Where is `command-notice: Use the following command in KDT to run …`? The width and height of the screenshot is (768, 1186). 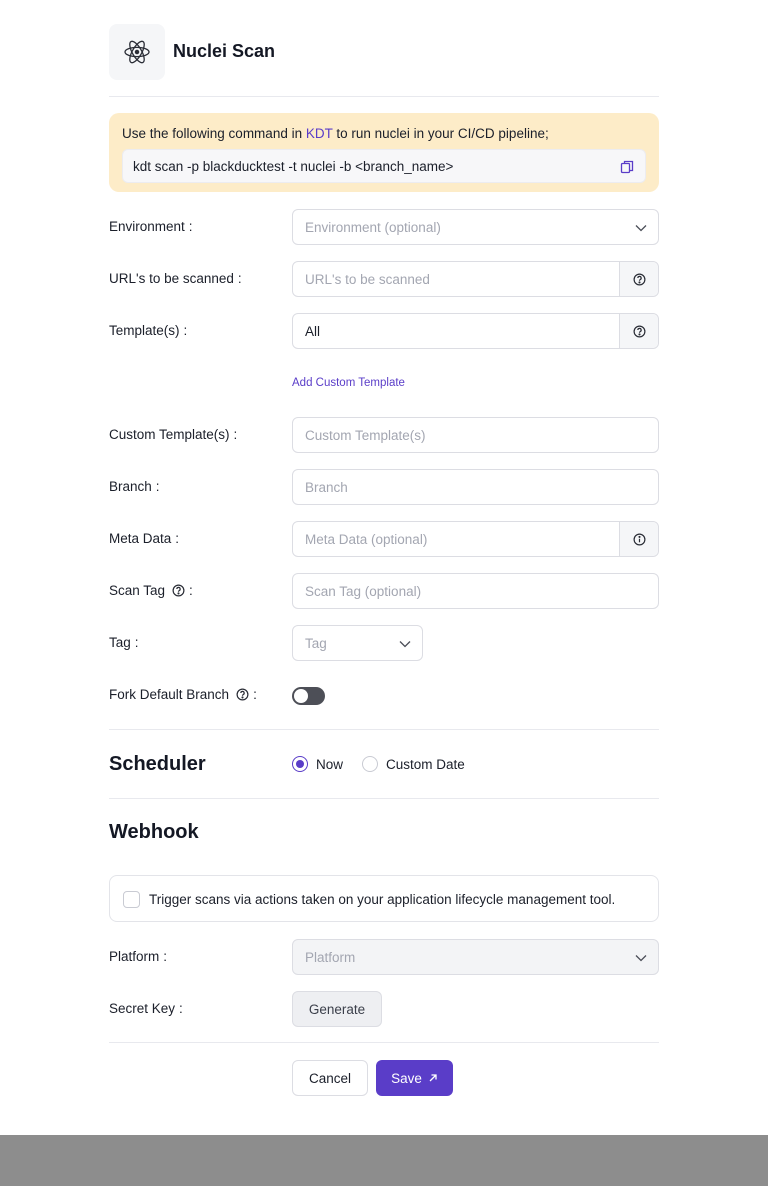
command-notice: Use the following command in KDT to run … is located at coordinates (384, 152).